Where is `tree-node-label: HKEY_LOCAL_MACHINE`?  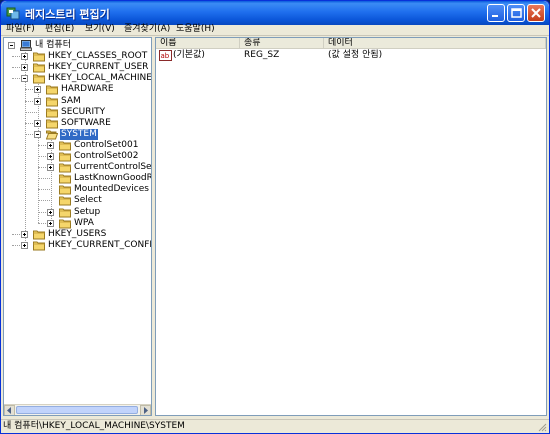 tree-node-label: HKEY_LOCAL_MACHINE is located at coordinates (100, 78).